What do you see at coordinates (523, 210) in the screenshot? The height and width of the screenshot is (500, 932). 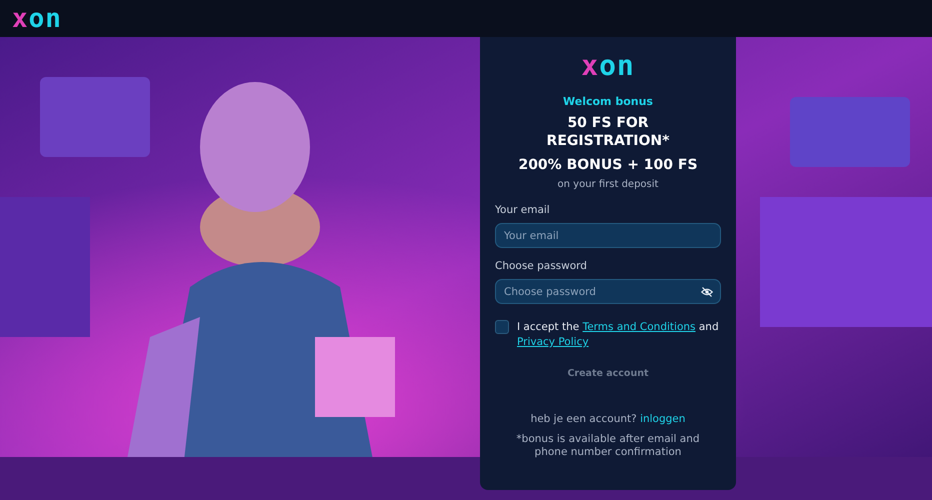 I see `field-label: Your email` at bounding box center [523, 210].